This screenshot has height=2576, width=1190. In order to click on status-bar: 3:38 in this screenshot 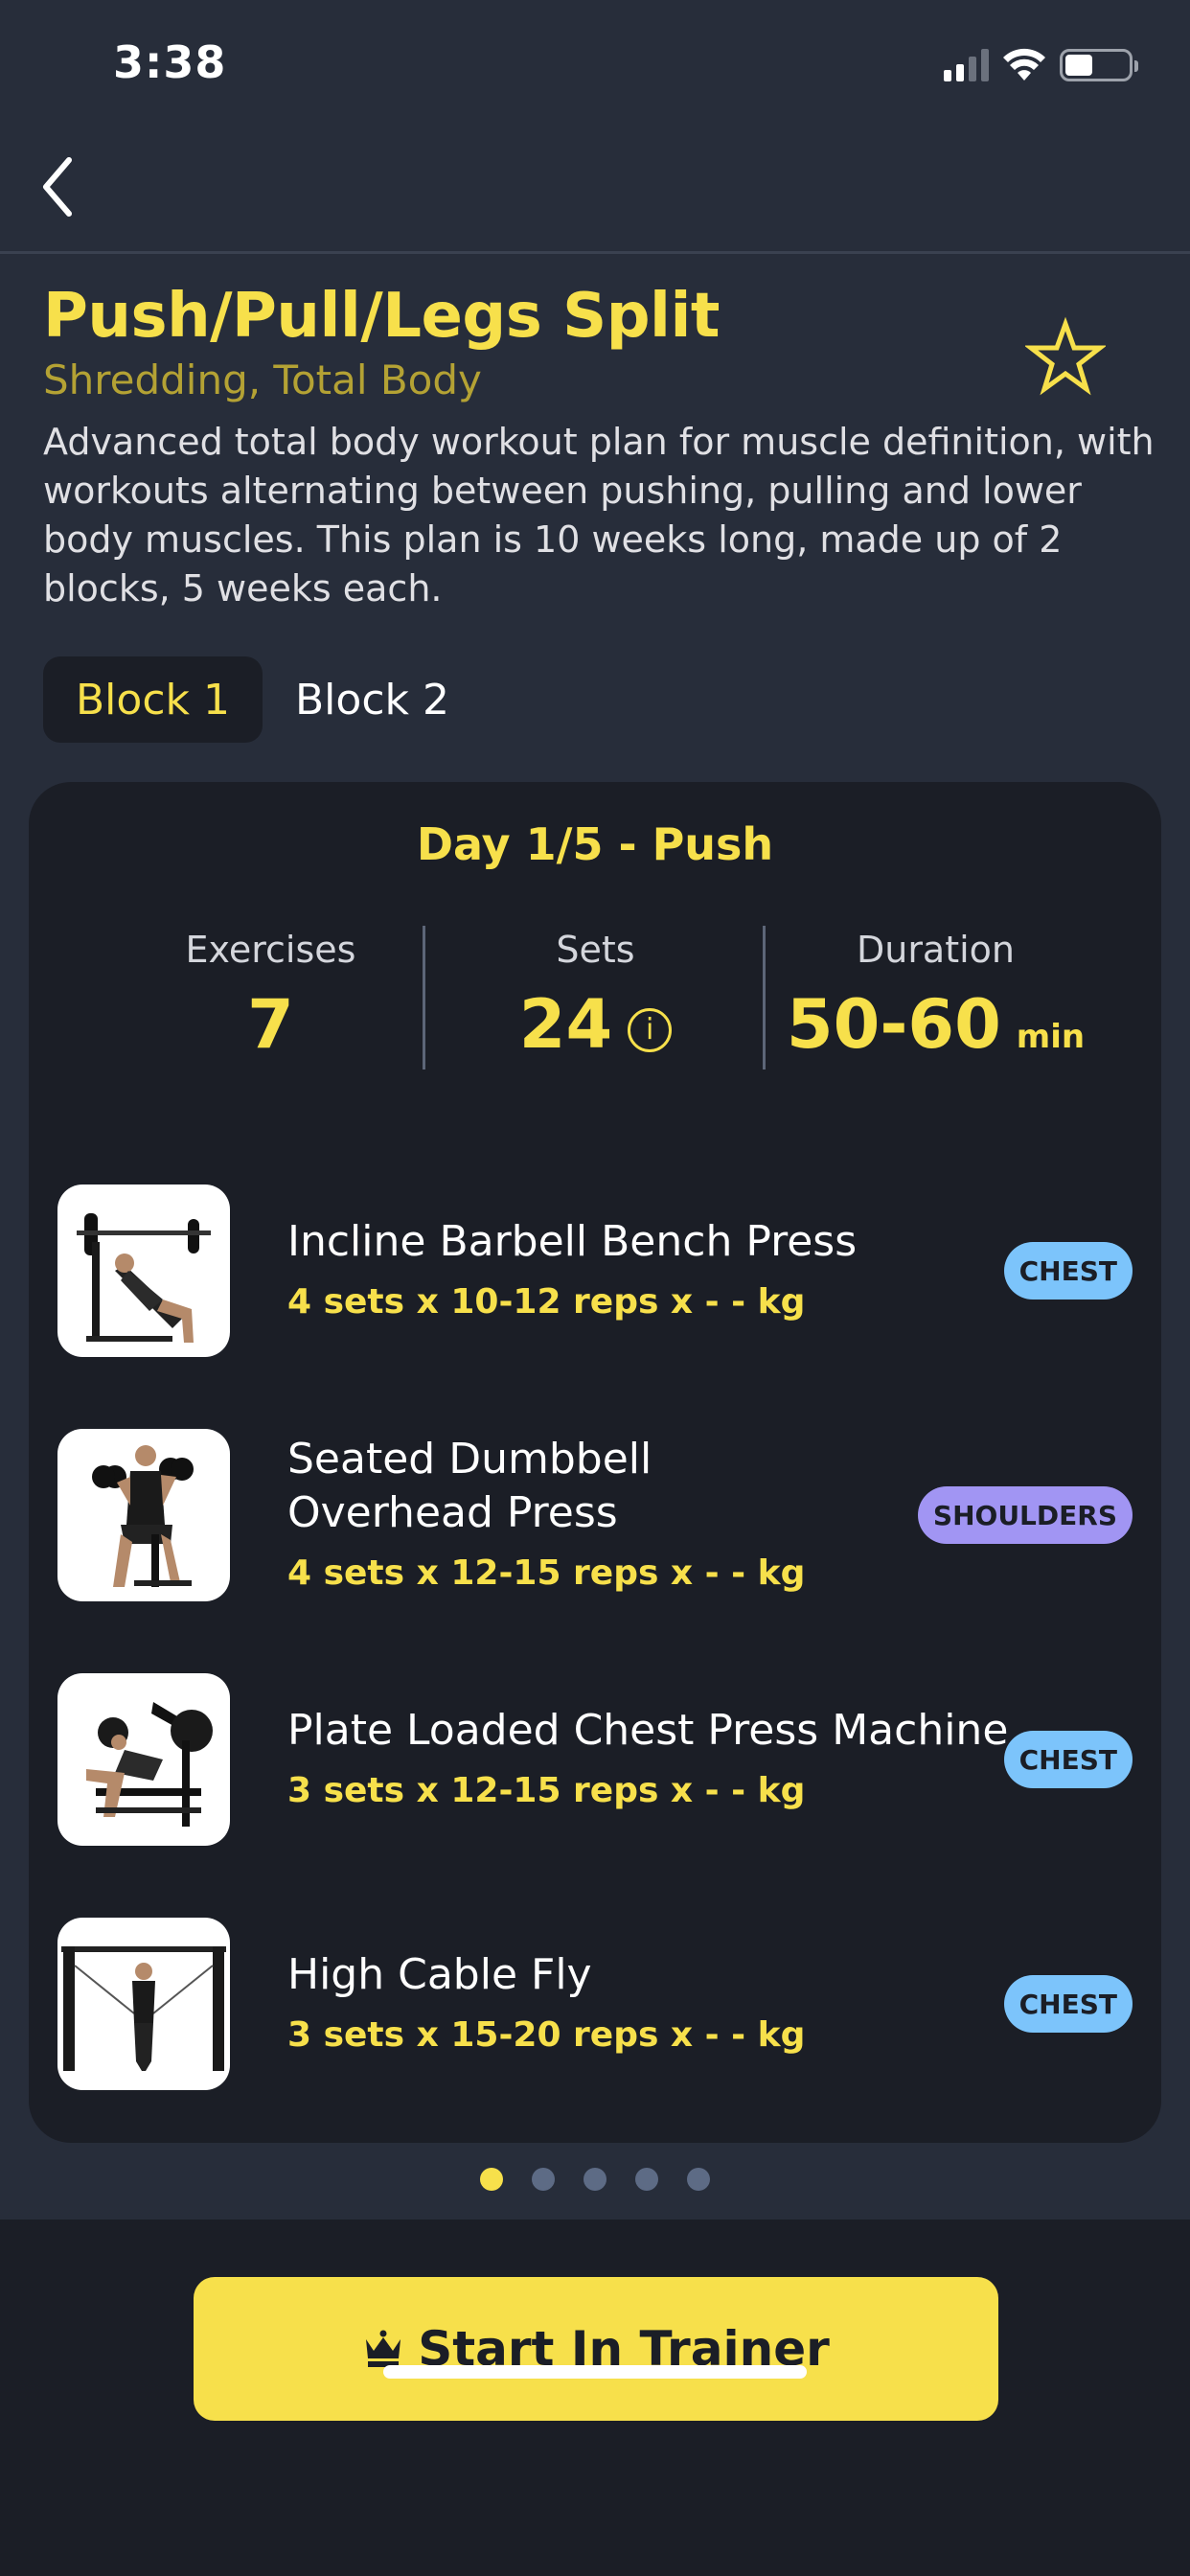, I will do `click(595, 63)`.